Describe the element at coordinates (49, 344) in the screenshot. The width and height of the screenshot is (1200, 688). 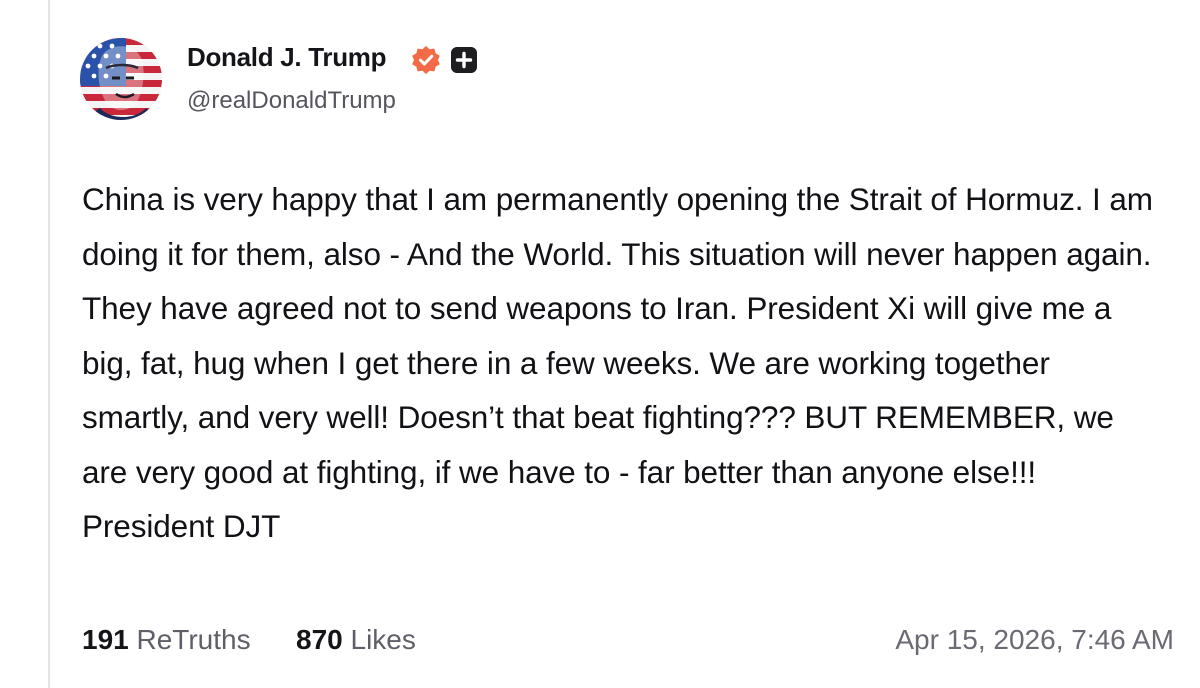
I see `thread-divider` at that location.